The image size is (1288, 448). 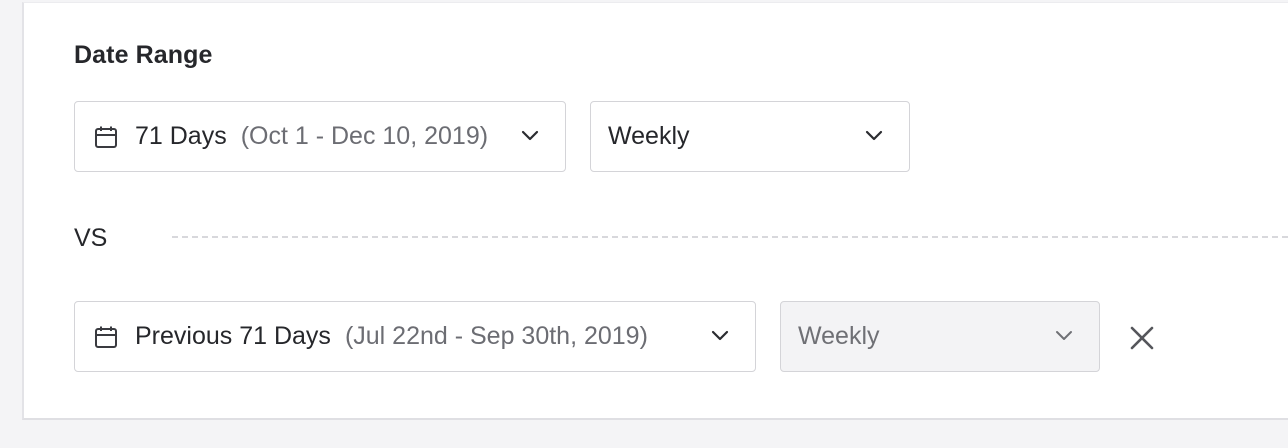 I want to click on compare-interval-dropdown: Weekly, so click(x=940, y=336).